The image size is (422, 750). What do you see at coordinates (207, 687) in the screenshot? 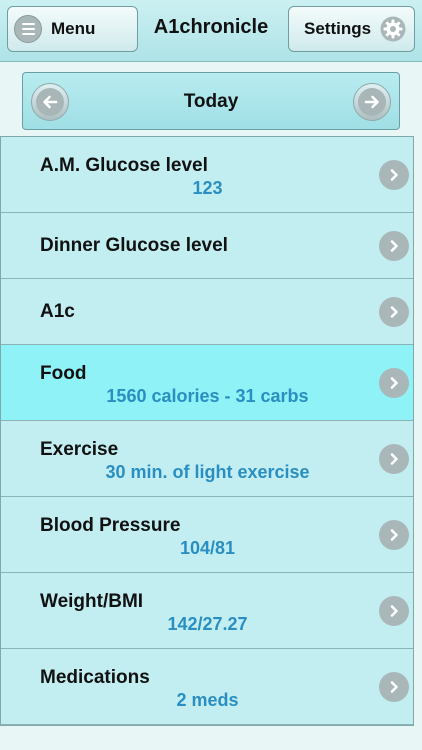
I see `list-item-medications: Medications 2 meds` at bounding box center [207, 687].